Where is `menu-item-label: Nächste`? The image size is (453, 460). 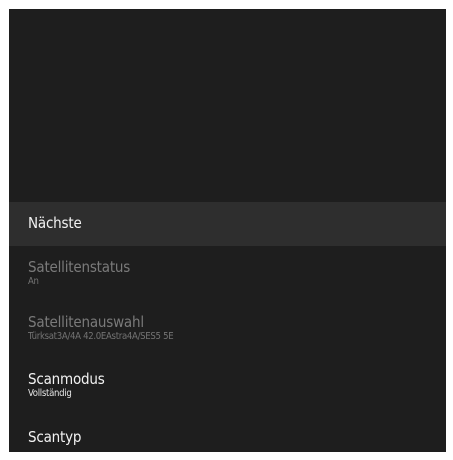 menu-item-label: Nächste is located at coordinates (55, 223).